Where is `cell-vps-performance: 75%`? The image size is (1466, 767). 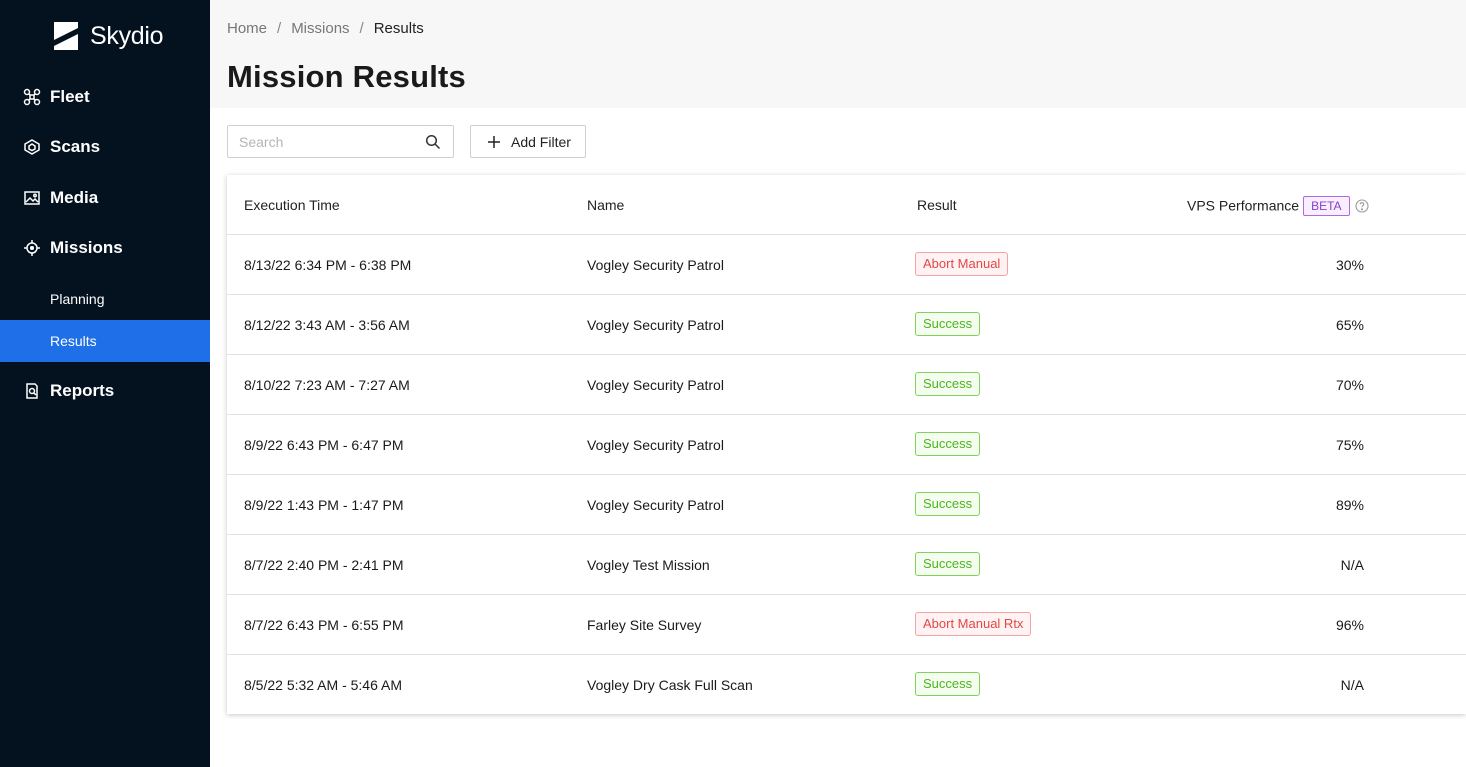 cell-vps-performance: 75% is located at coordinates (1349, 445).